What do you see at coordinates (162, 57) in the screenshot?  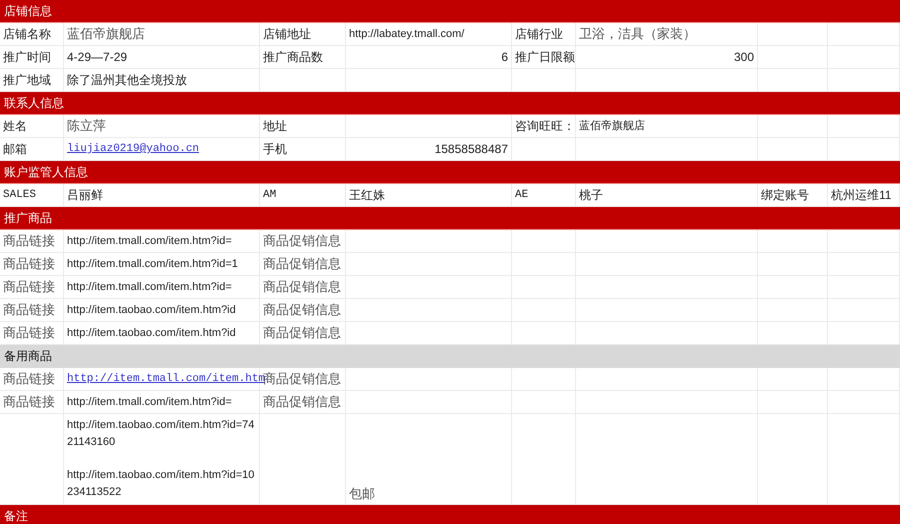 I see `table-cell: 4-29—7-29` at bounding box center [162, 57].